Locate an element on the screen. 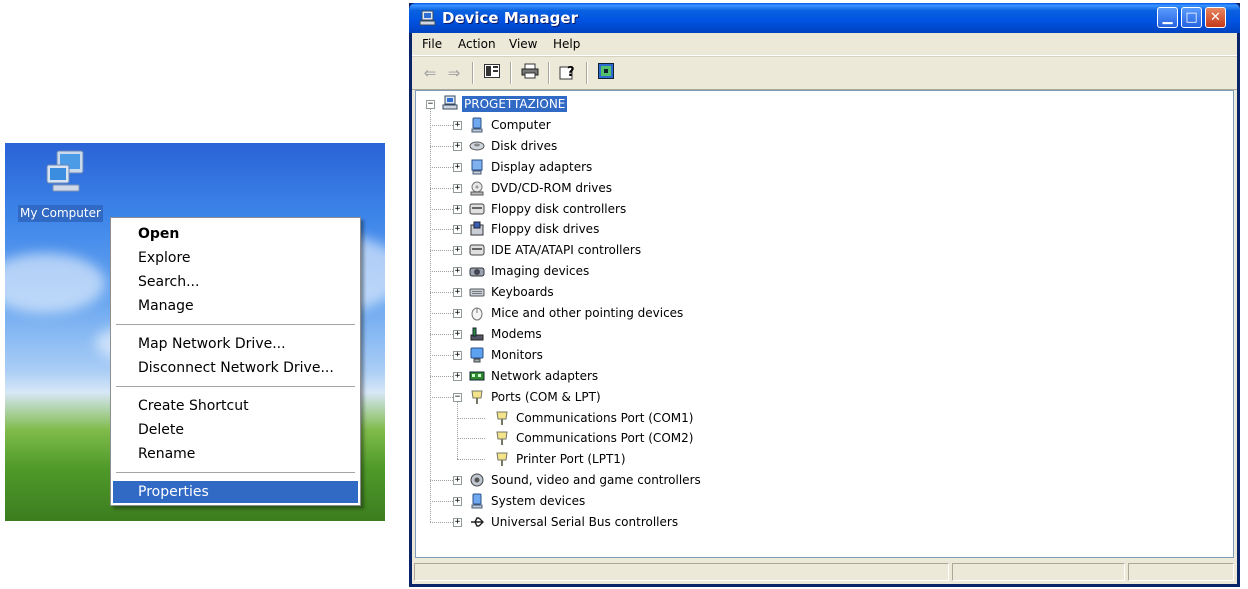 This screenshot has height=589, width=1248. tree-device: Communications Port (COM1) is located at coordinates (628, 418).